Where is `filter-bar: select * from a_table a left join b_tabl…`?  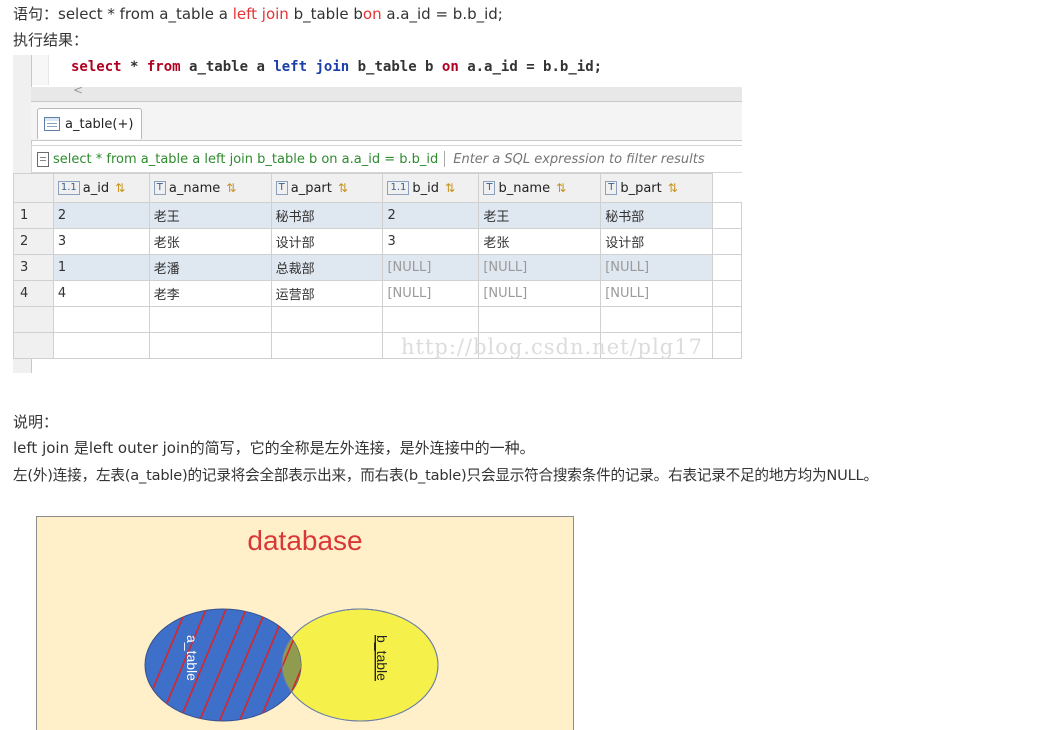 filter-bar: select * from a_table a left join b_tabl… is located at coordinates (386, 159).